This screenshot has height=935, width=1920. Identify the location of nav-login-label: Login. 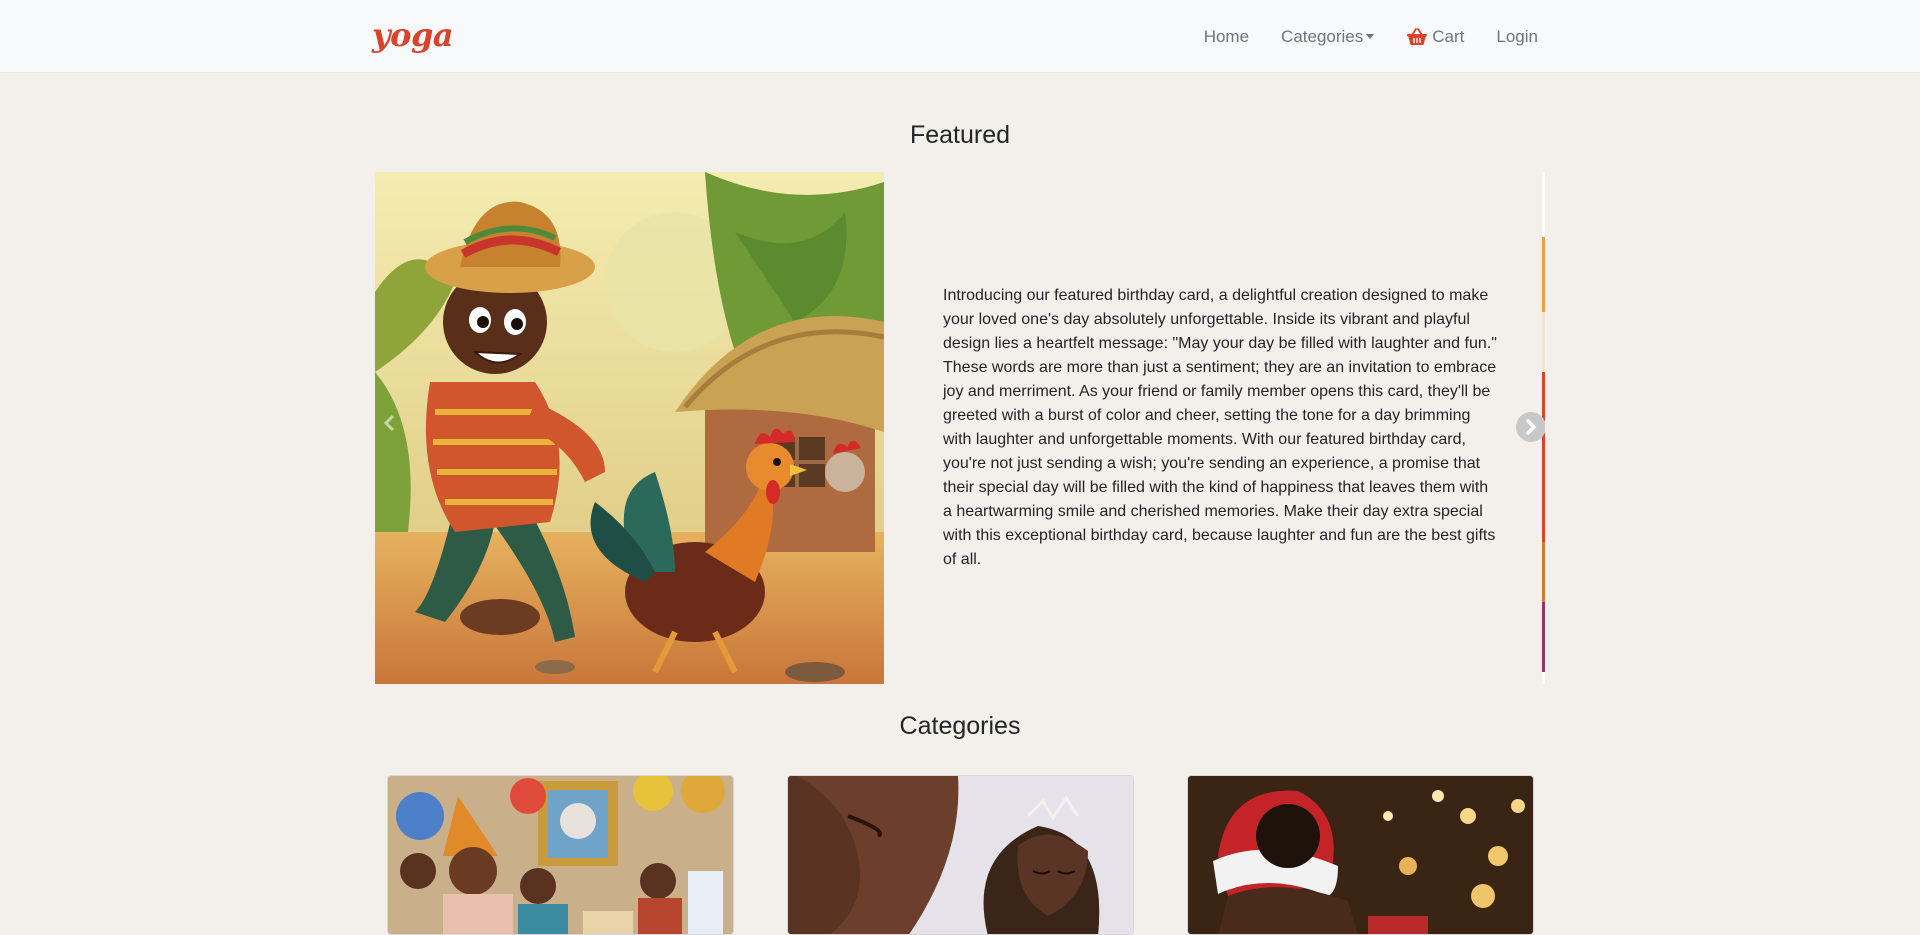
(1517, 36).